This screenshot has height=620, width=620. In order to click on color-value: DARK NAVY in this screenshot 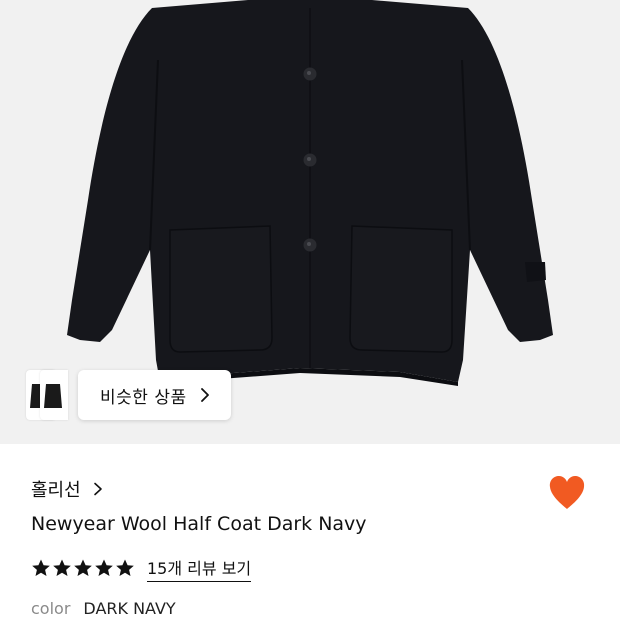, I will do `click(129, 608)`.